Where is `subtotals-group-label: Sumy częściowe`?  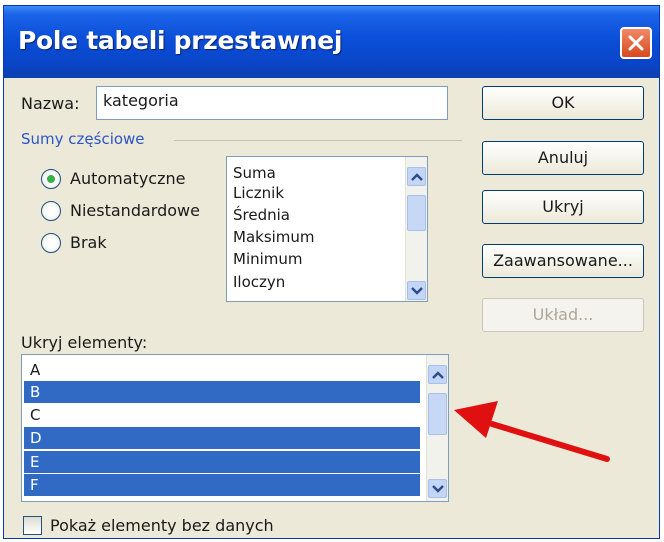
subtotals-group-label: Sumy częściowe is located at coordinates (83, 139).